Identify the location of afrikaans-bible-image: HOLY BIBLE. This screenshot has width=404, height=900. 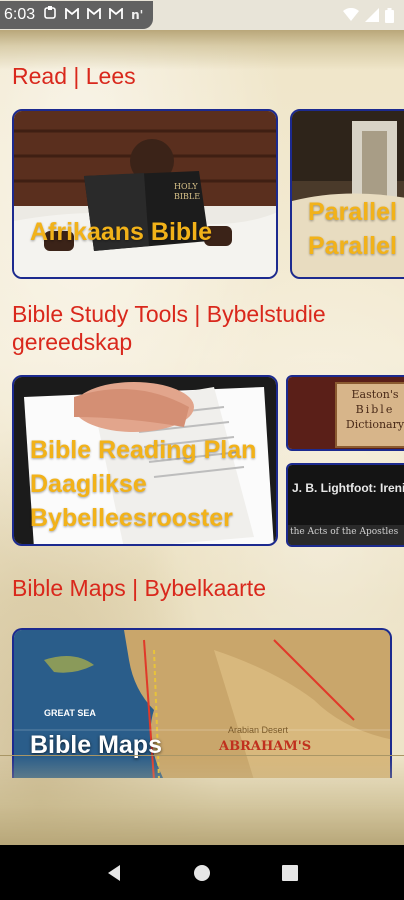
(145, 194).